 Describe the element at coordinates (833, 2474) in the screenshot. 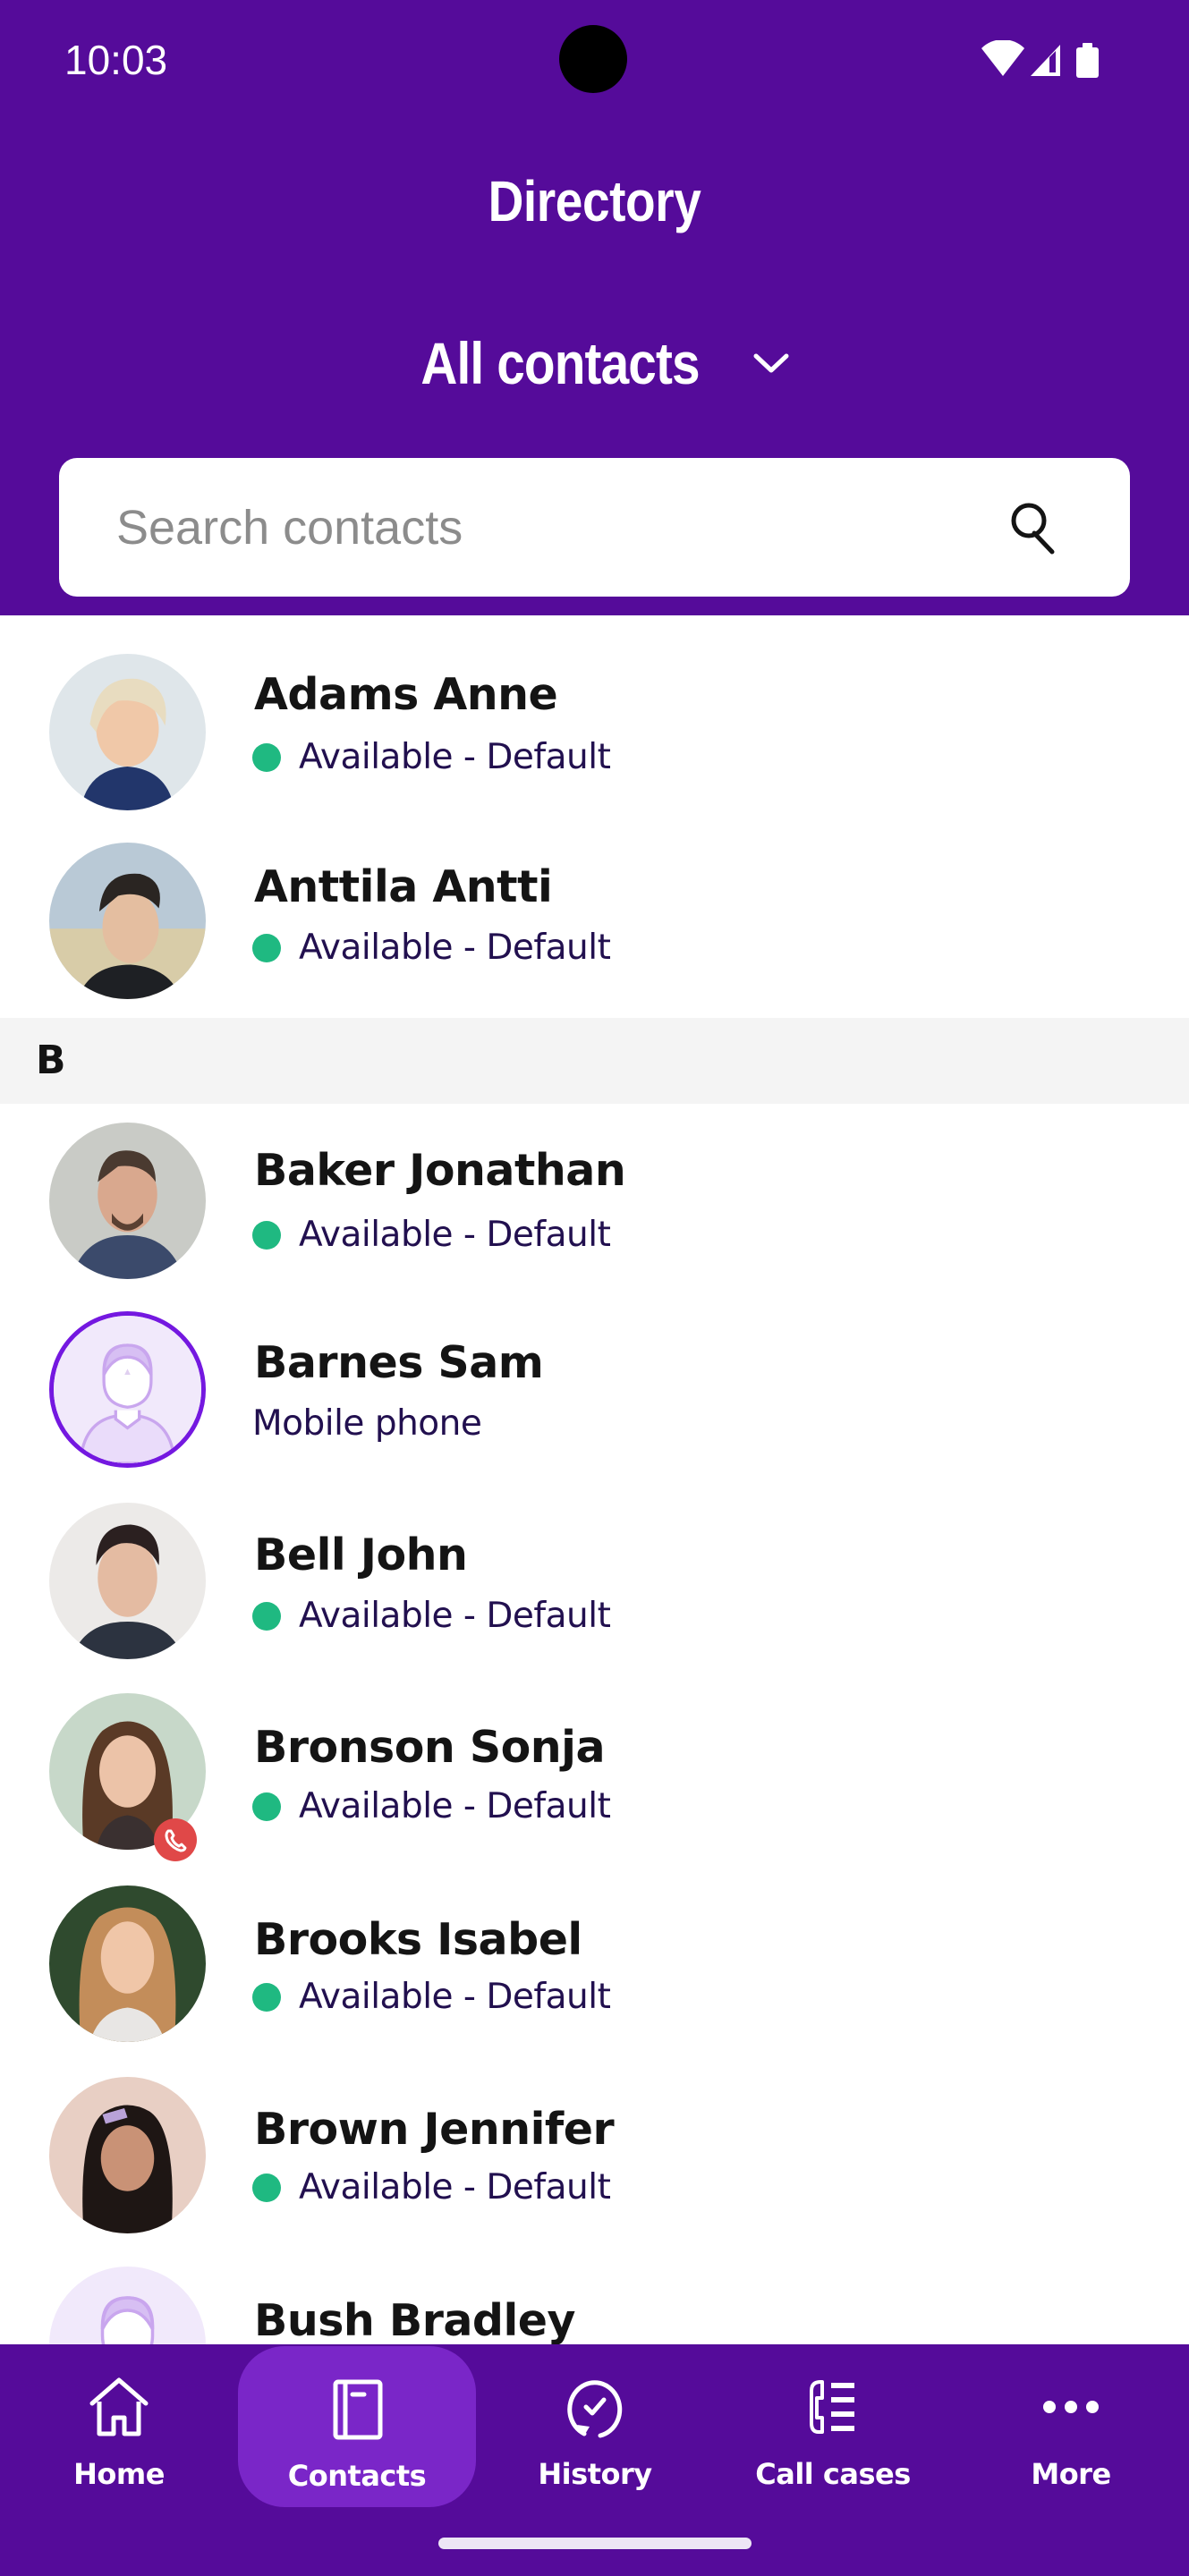

I see `nav-label: Call cases` at that location.